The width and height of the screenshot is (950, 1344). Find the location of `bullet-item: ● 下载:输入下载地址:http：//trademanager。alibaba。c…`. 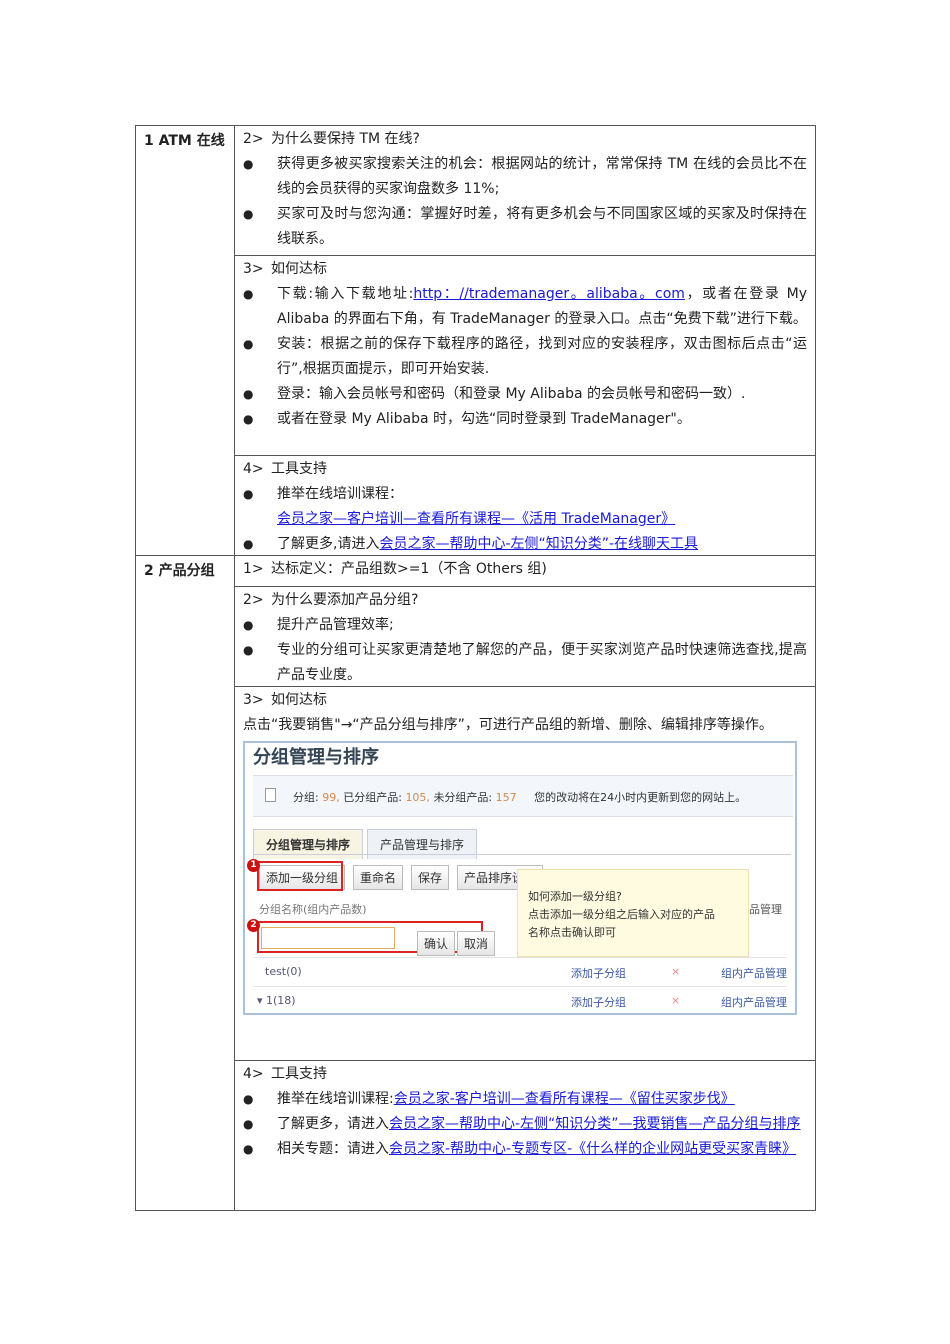

bullet-item: ● 下载:输入下载地址:http：//trademanager。alibaba。c… is located at coordinates (525, 307).